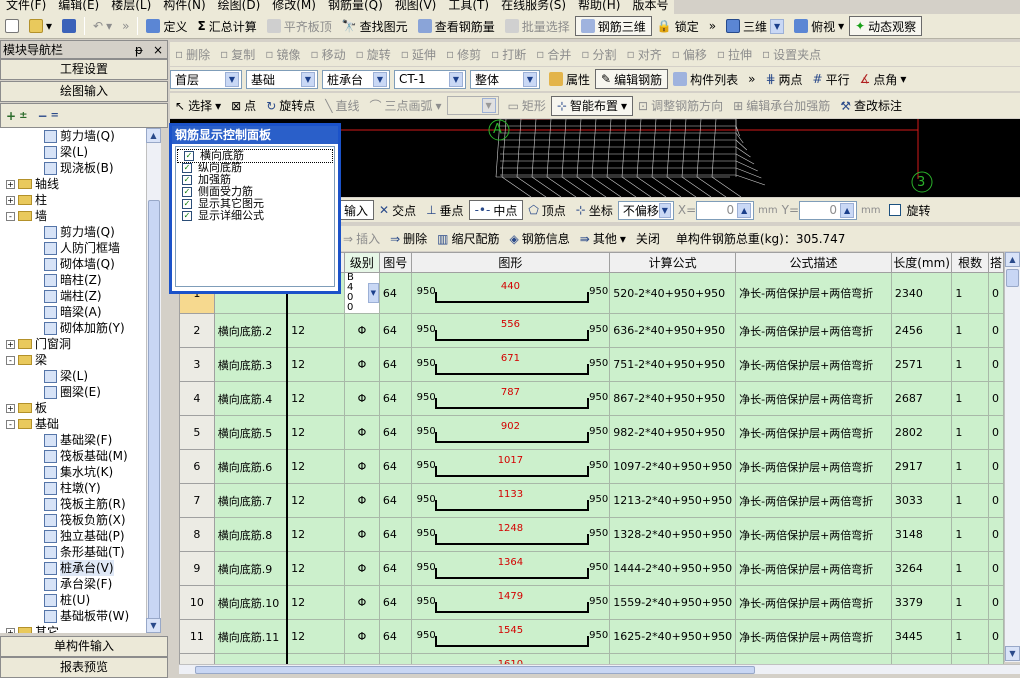 This screenshot has height=678, width=1020. Describe the element at coordinates (1012, 278) in the screenshot. I see `table-scroll-thumb` at that location.